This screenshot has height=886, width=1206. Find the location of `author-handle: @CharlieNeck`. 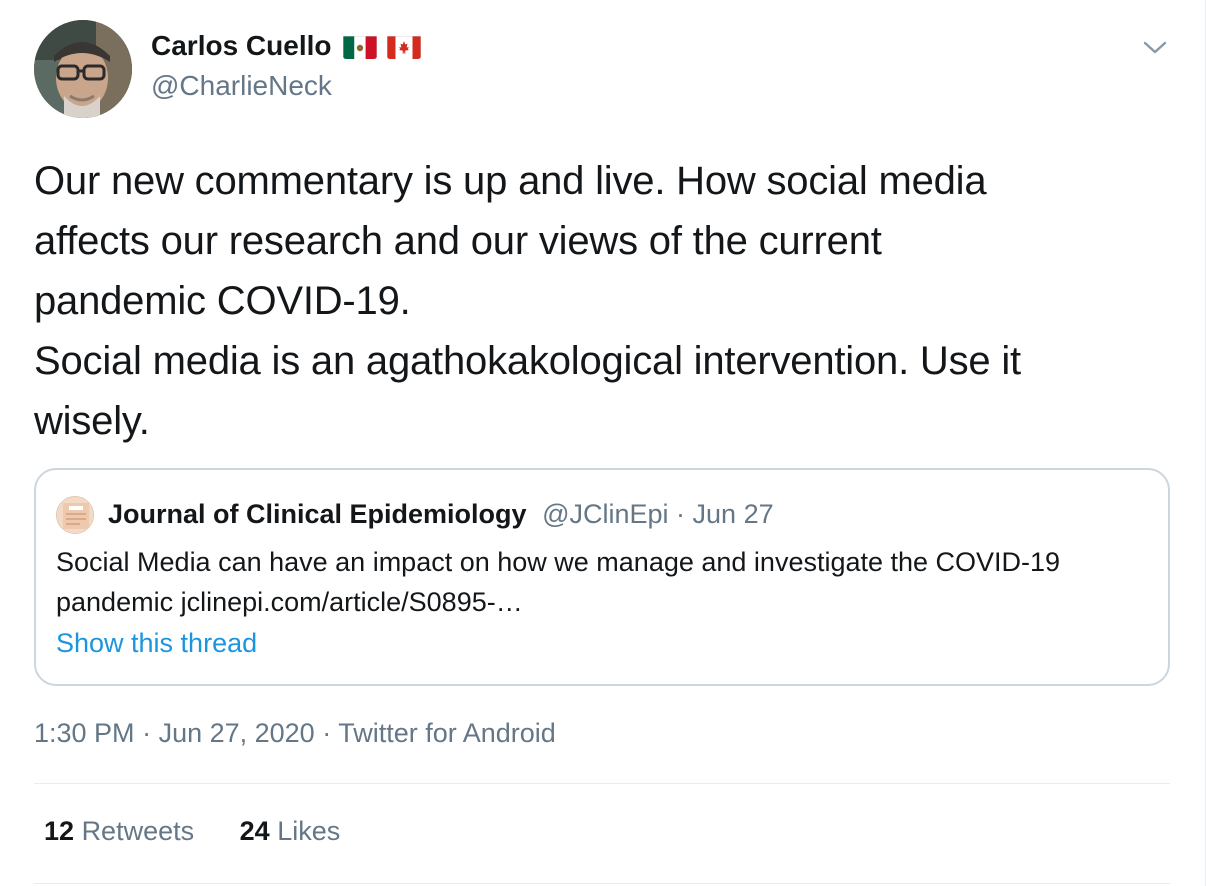

author-handle: @CharlieNeck is located at coordinates (241, 86).